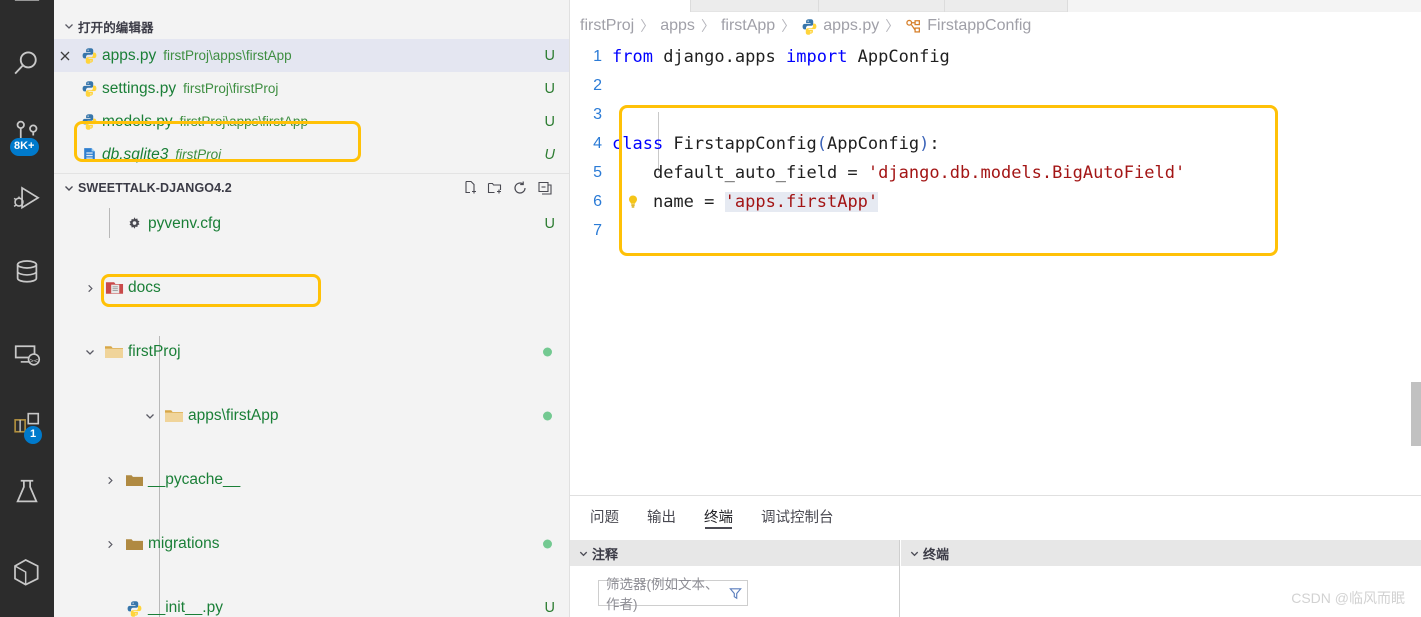 This screenshot has height=617, width=1421. Describe the element at coordinates (311, 416) in the screenshot. I see `tree-row: apps\firstApp` at that location.